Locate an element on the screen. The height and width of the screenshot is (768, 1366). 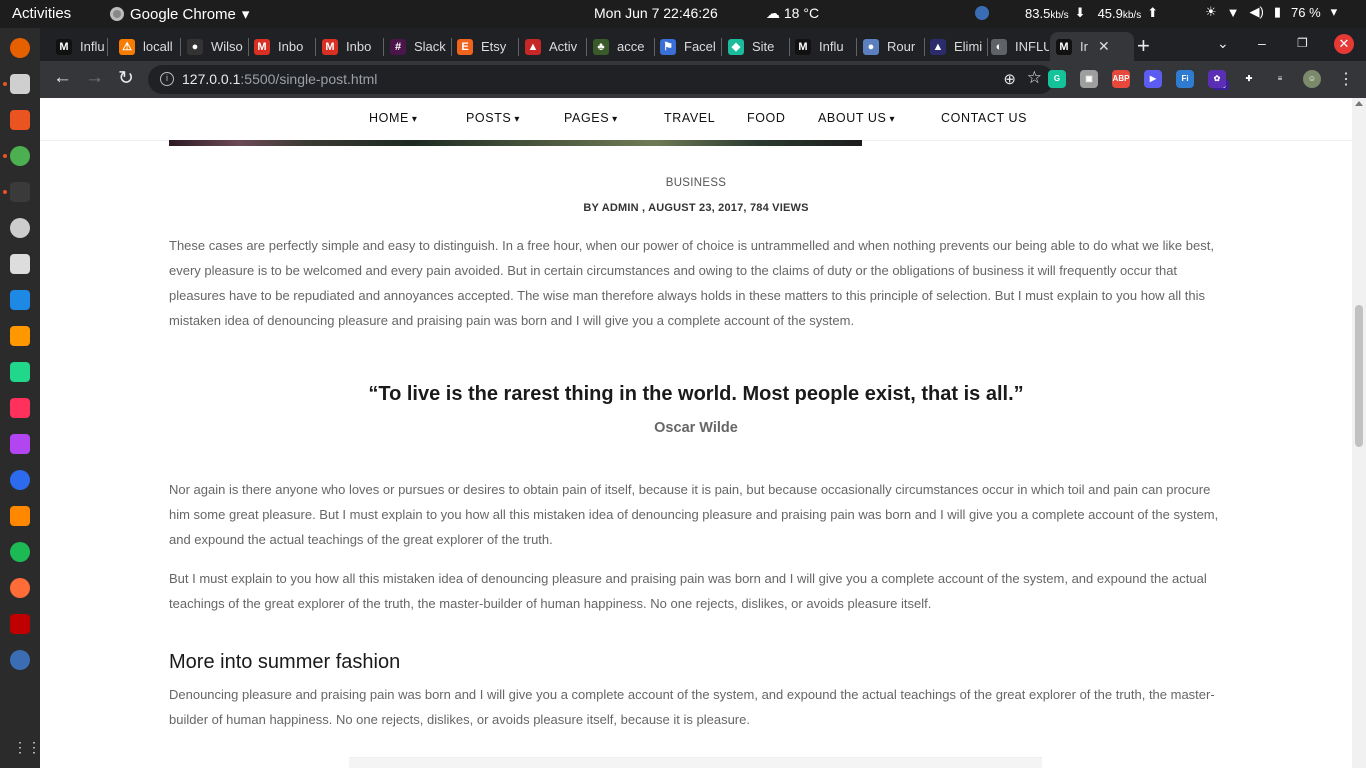
obs-icon is located at coordinates (20, 228).